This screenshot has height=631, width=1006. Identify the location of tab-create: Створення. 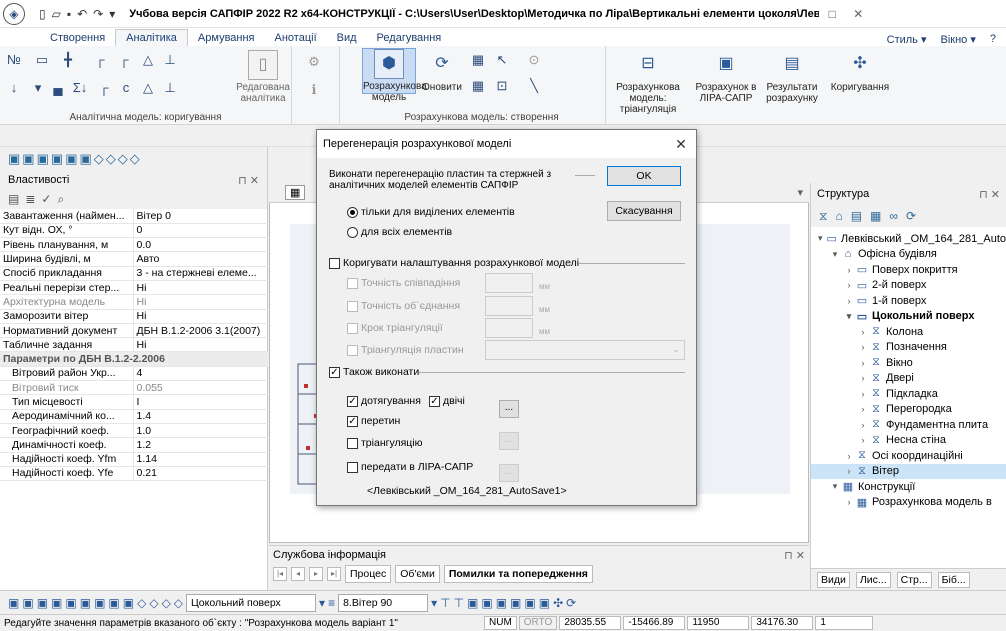
(77, 38).